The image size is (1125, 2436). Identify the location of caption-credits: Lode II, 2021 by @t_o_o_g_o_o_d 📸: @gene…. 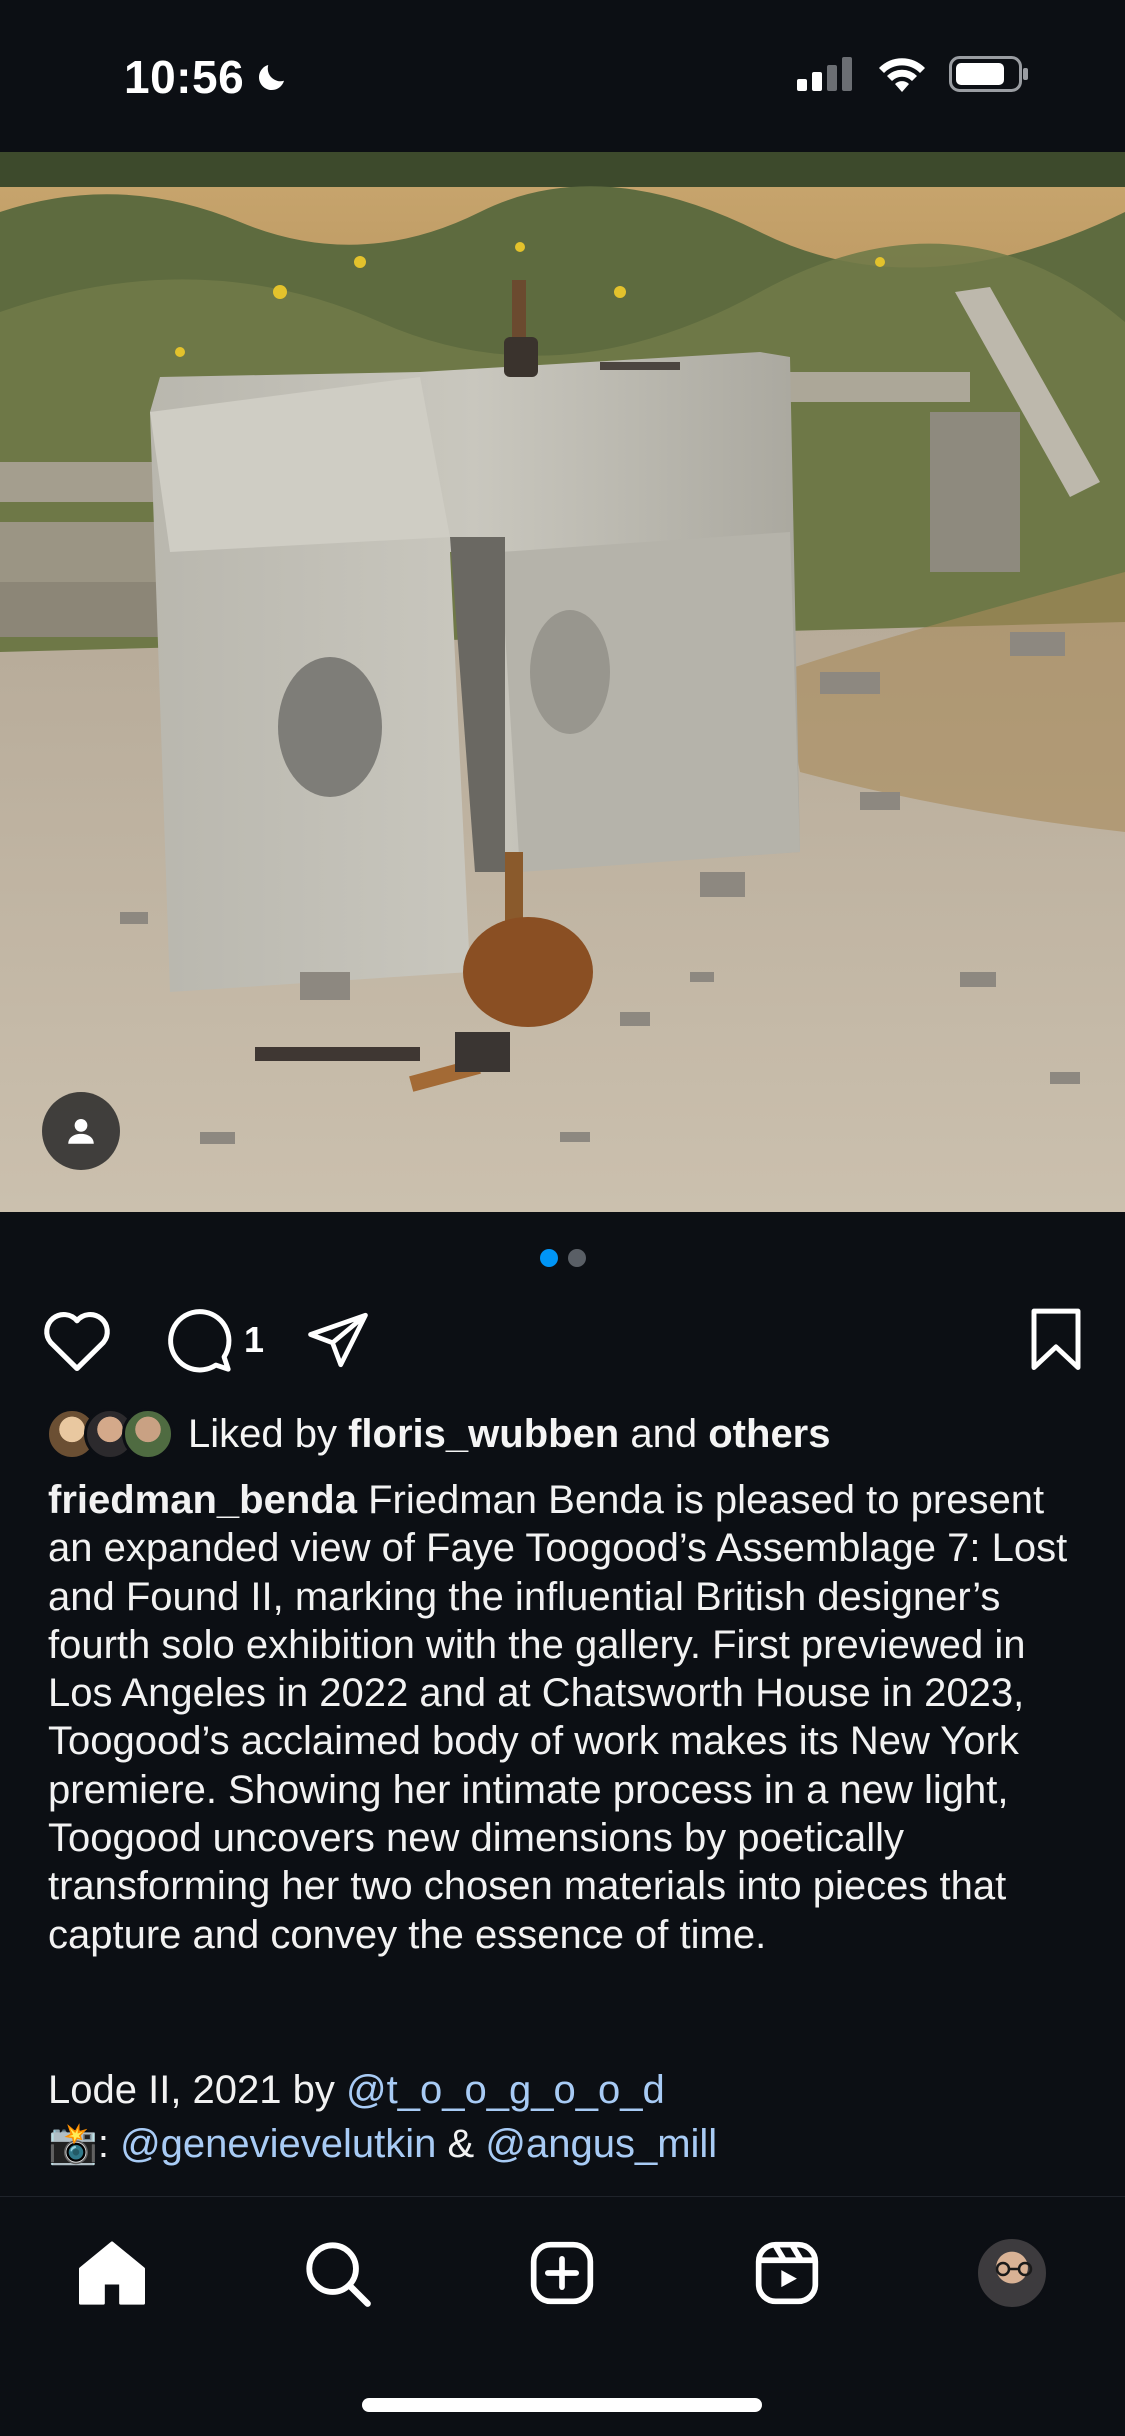
(568, 2117).